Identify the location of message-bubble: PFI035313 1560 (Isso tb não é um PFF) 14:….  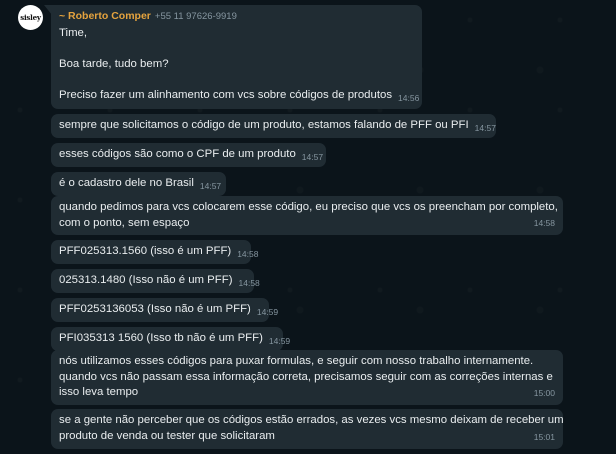
(170, 339).